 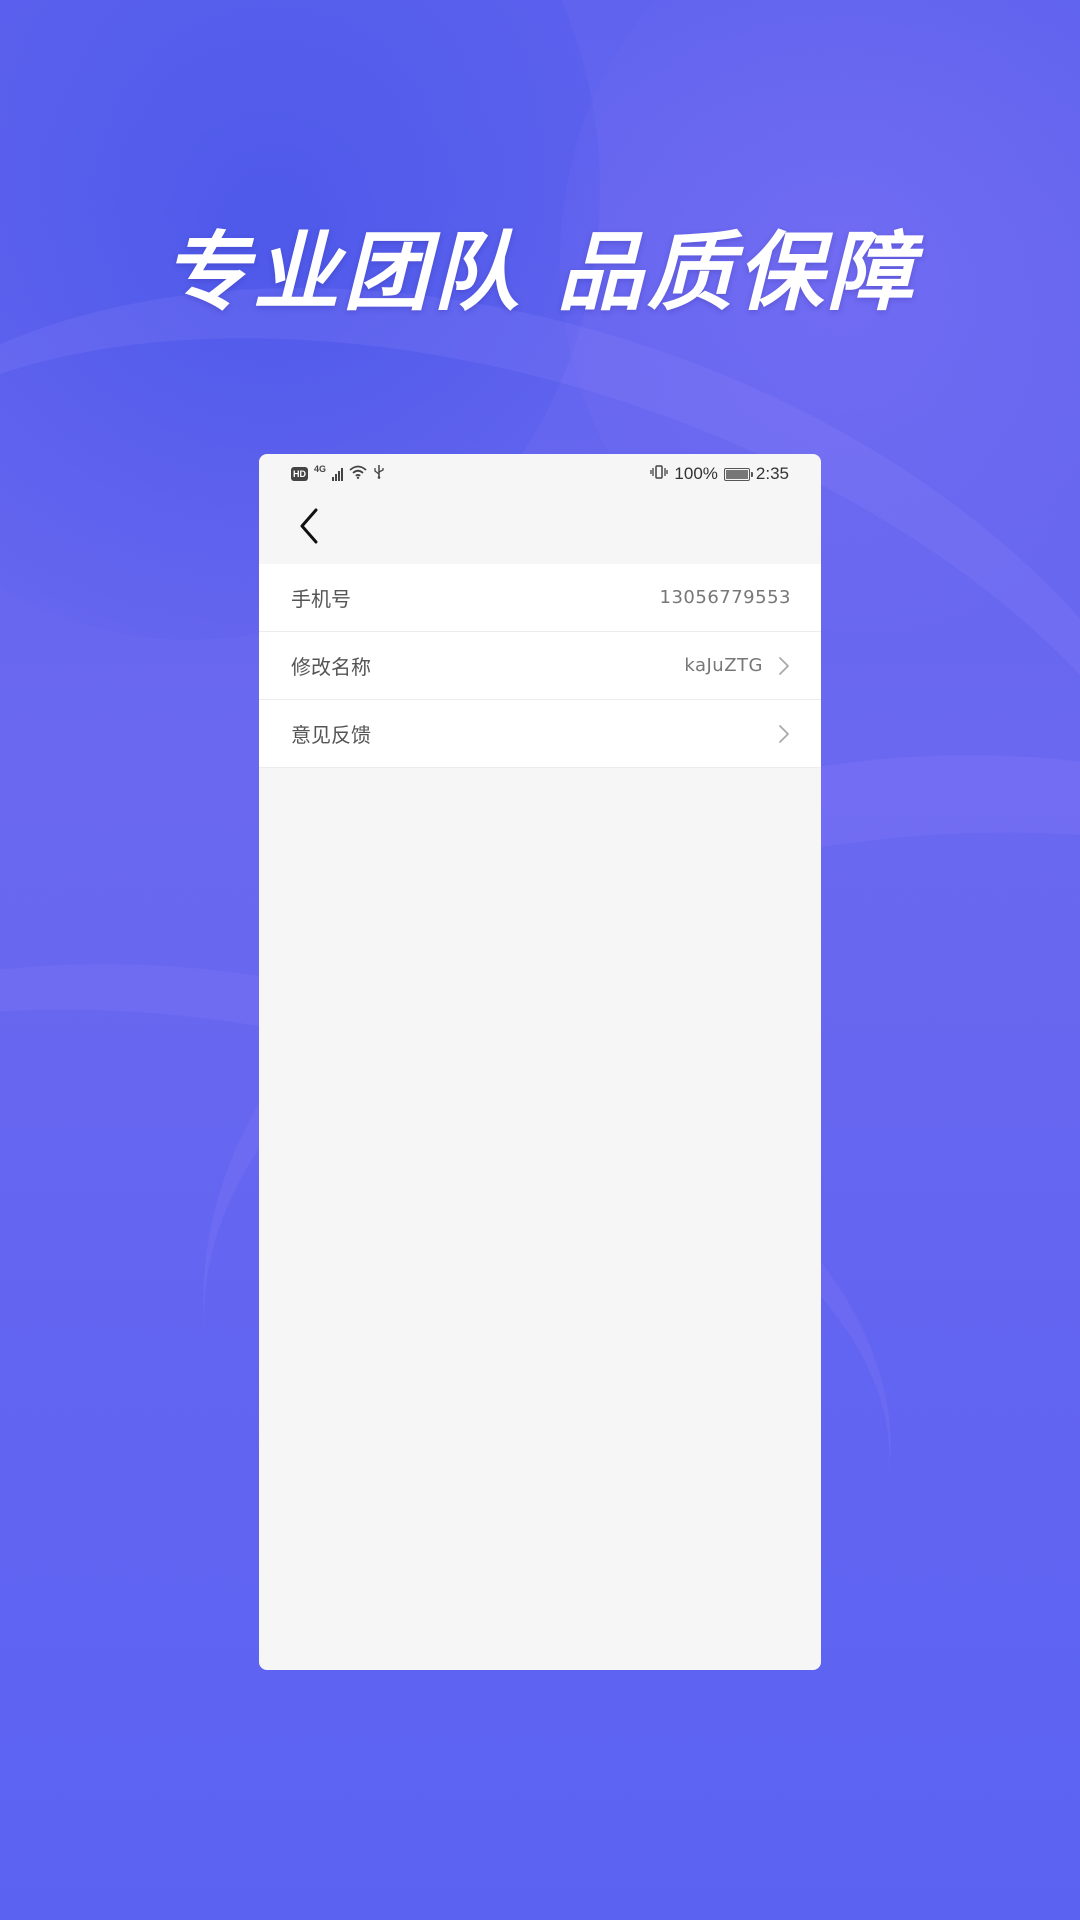 I want to click on chevron-left-icon, so click(x=309, y=526).